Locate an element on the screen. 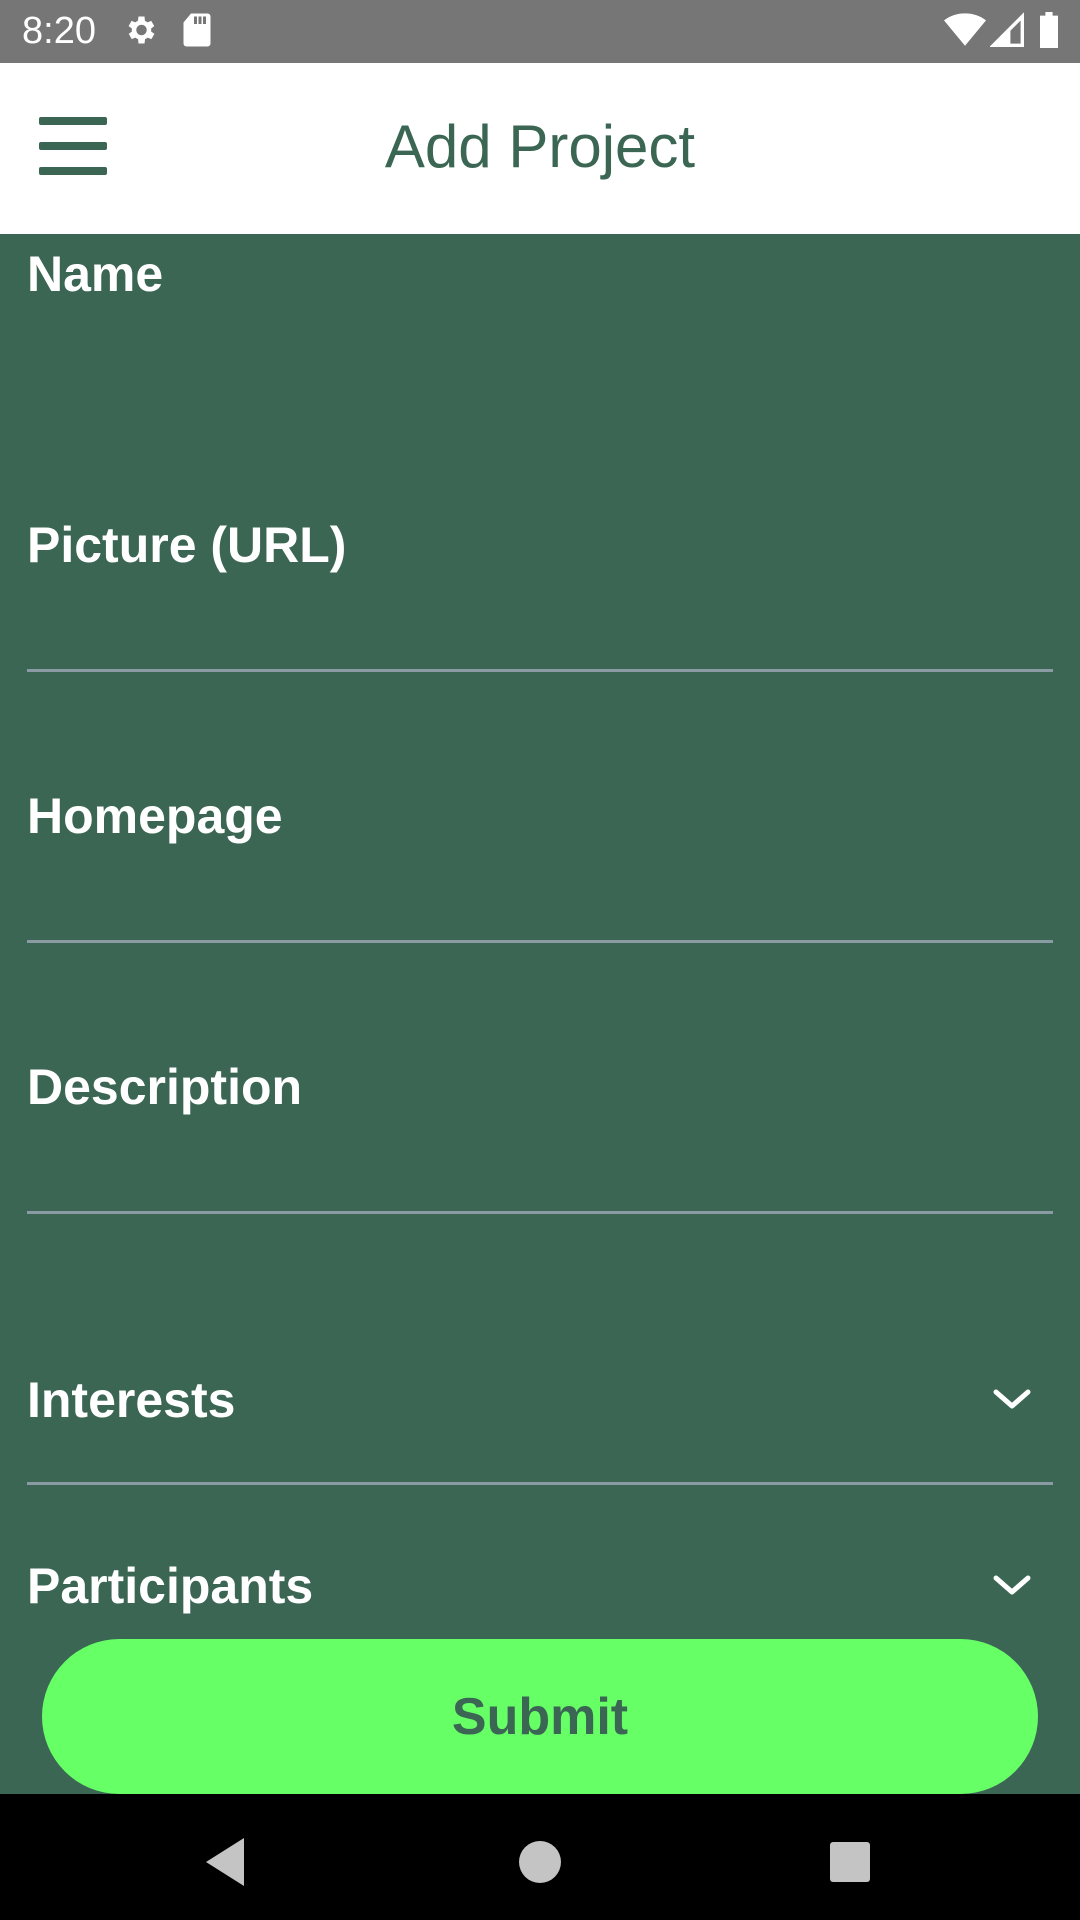 The height and width of the screenshot is (1920, 1080). picture-url-label: Picture (URL) is located at coordinates (187, 545).